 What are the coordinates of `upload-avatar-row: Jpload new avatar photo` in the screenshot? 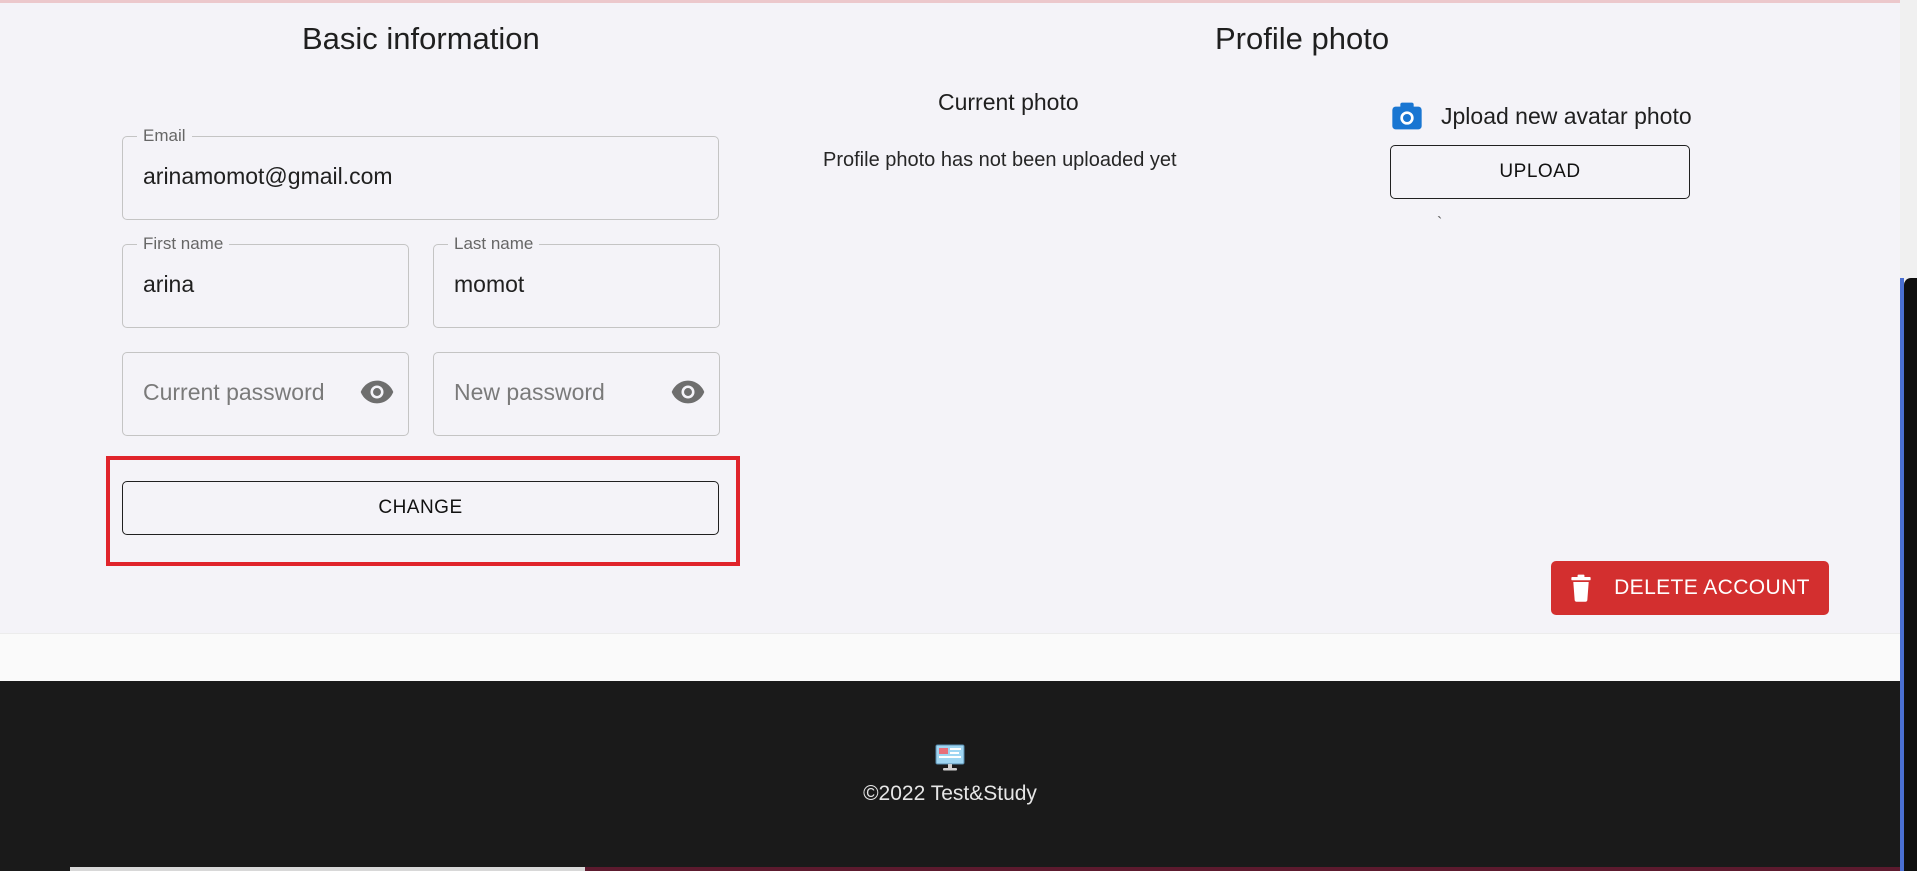 It's located at (1541, 116).